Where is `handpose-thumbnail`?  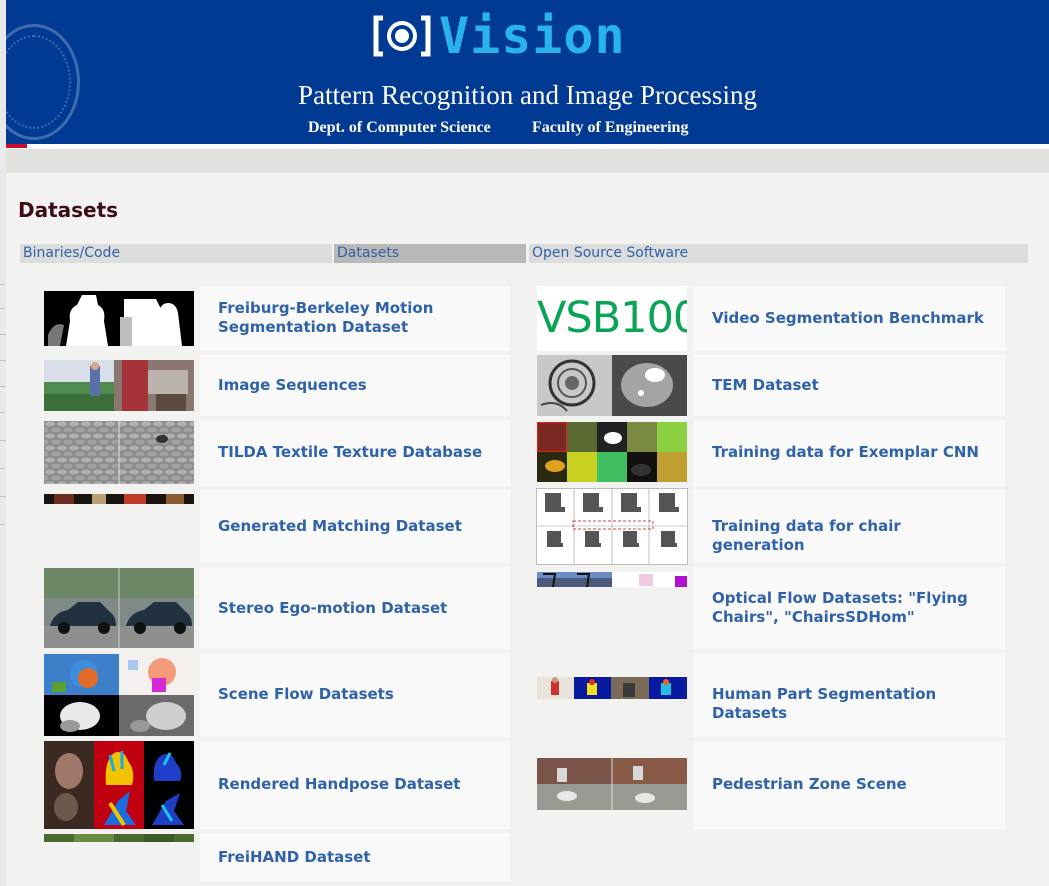
handpose-thumbnail is located at coordinates (119, 785).